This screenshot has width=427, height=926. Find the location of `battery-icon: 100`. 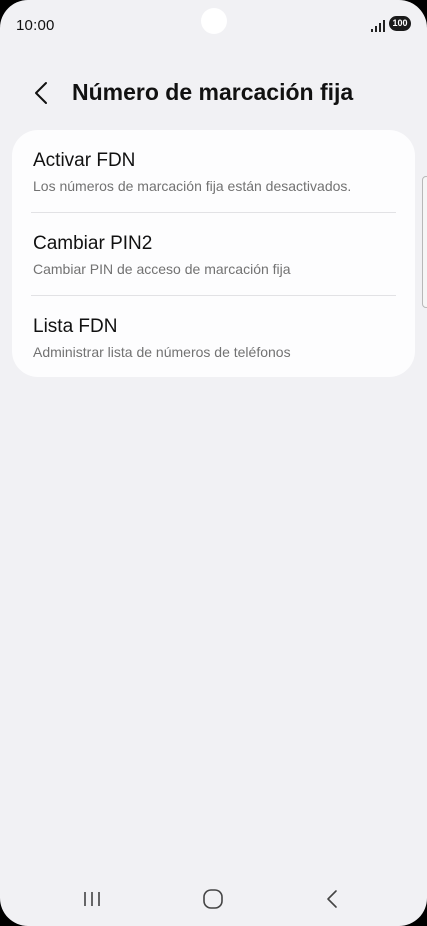

battery-icon: 100 is located at coordinates (400, 23).